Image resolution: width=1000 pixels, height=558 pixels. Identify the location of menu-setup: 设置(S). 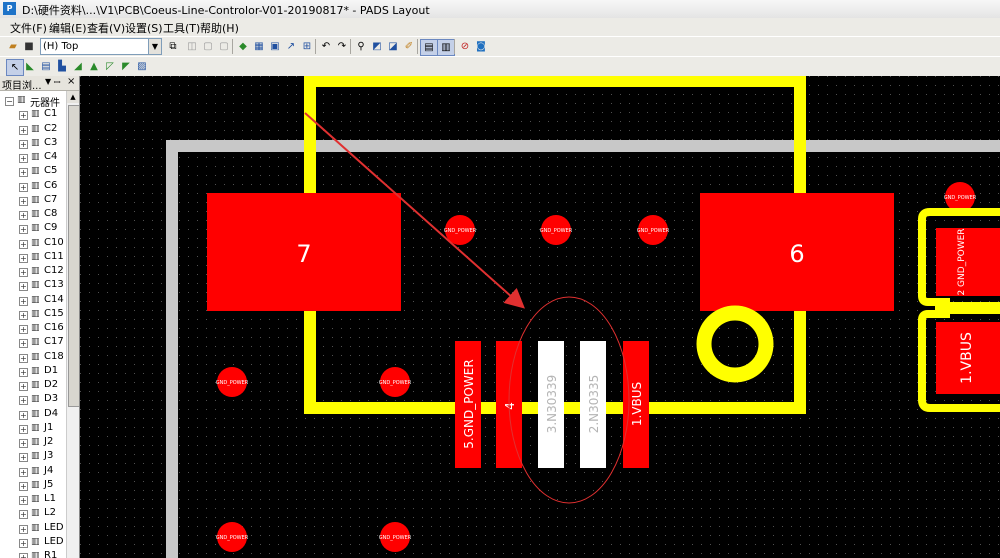
(144, 28).